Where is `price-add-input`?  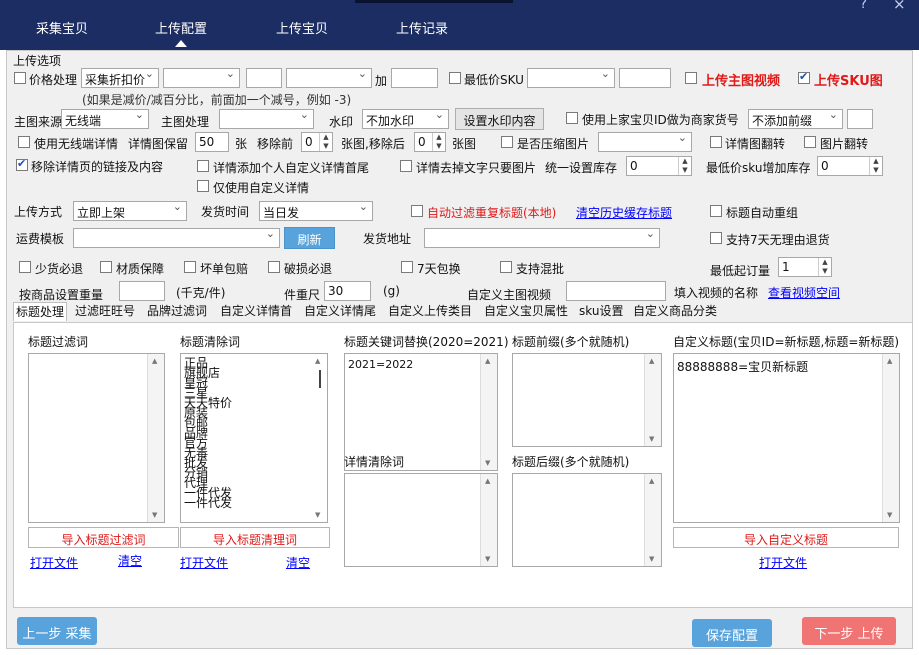
price-add-input is located at coordinates (414, 78).